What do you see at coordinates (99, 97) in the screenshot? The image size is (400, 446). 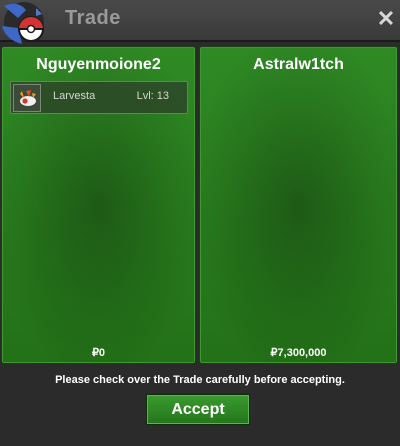 I see `offered-pokemon-row: Larvesta Lvl: 13` at bounding box center [99, 97].